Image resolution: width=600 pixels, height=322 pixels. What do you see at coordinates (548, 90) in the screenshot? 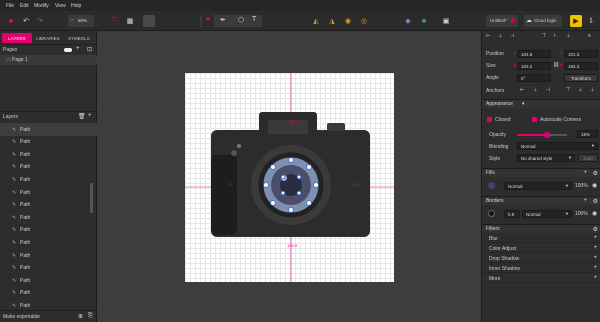
I see `anchor-right-icon: ⊣` at bounding box center [548, 90].